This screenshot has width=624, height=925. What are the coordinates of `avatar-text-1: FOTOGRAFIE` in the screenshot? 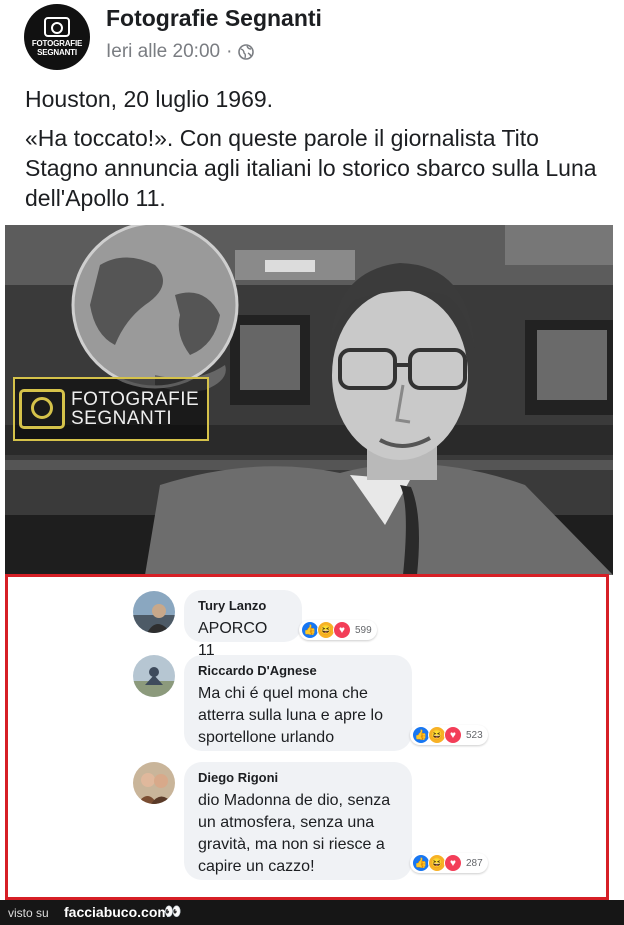 It's located at (57, 43).